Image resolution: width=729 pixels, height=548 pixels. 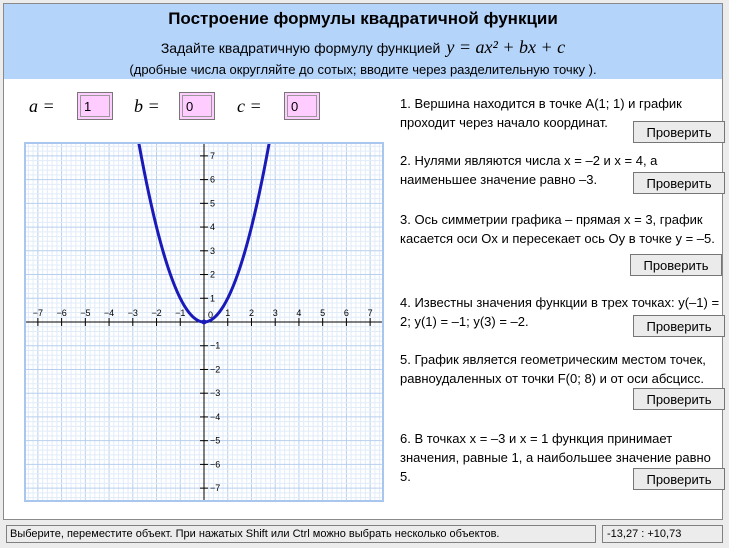 What do you see at coordinates (85, 313) in the screenshot?
I see `x-tick-label: −5` at bounding box center [85, 313].